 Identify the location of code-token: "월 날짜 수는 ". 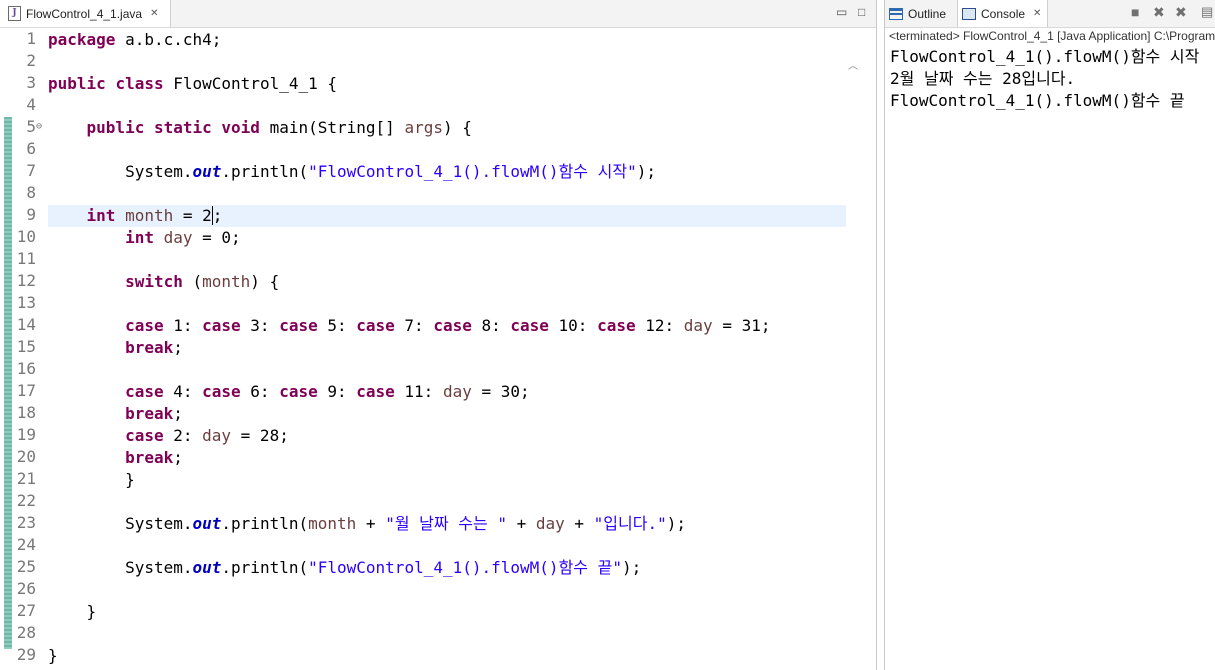
(446, 523).